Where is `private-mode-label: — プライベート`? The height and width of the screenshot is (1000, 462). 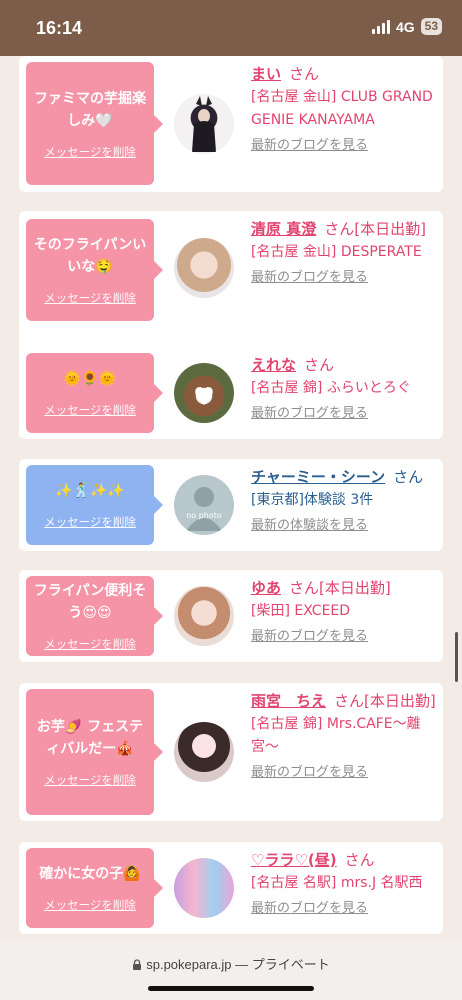
private-mode-label: — プライベート is located at coordinates (282, 964).